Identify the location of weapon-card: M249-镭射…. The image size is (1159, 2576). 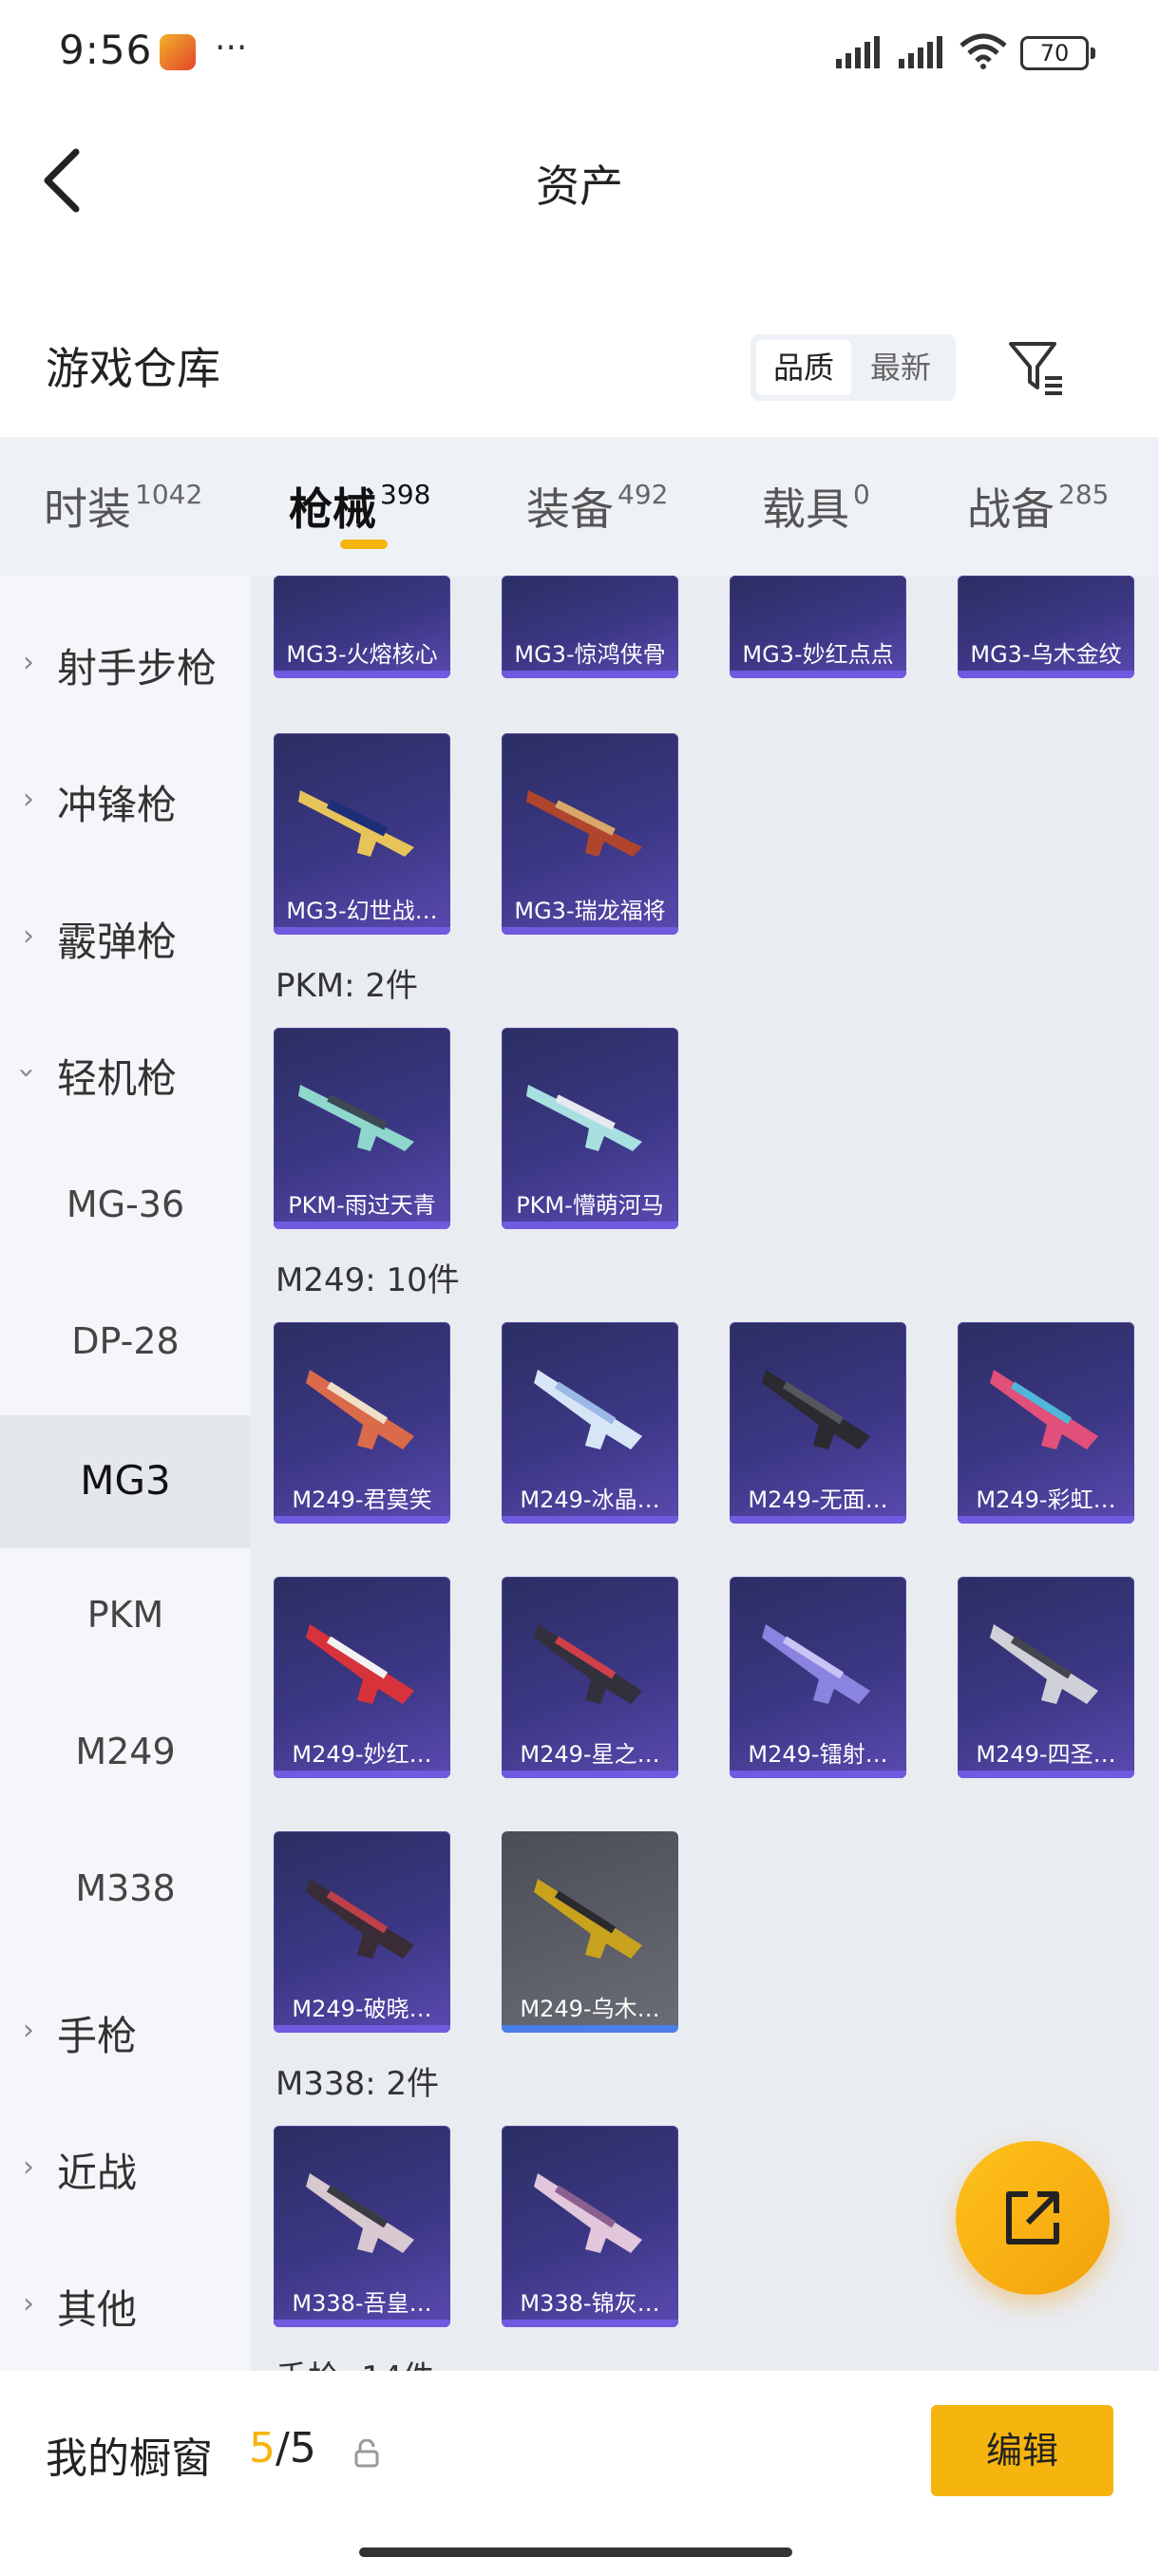
(818, 1677).